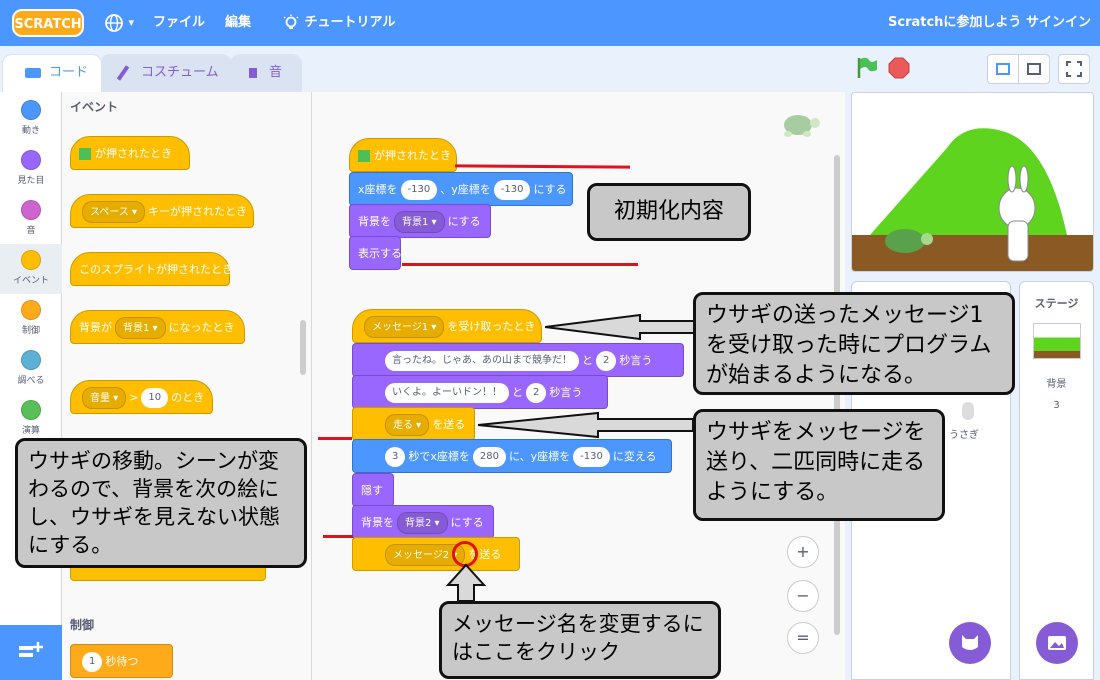  I want to click on show-block: 表示する, so click(375, 253).